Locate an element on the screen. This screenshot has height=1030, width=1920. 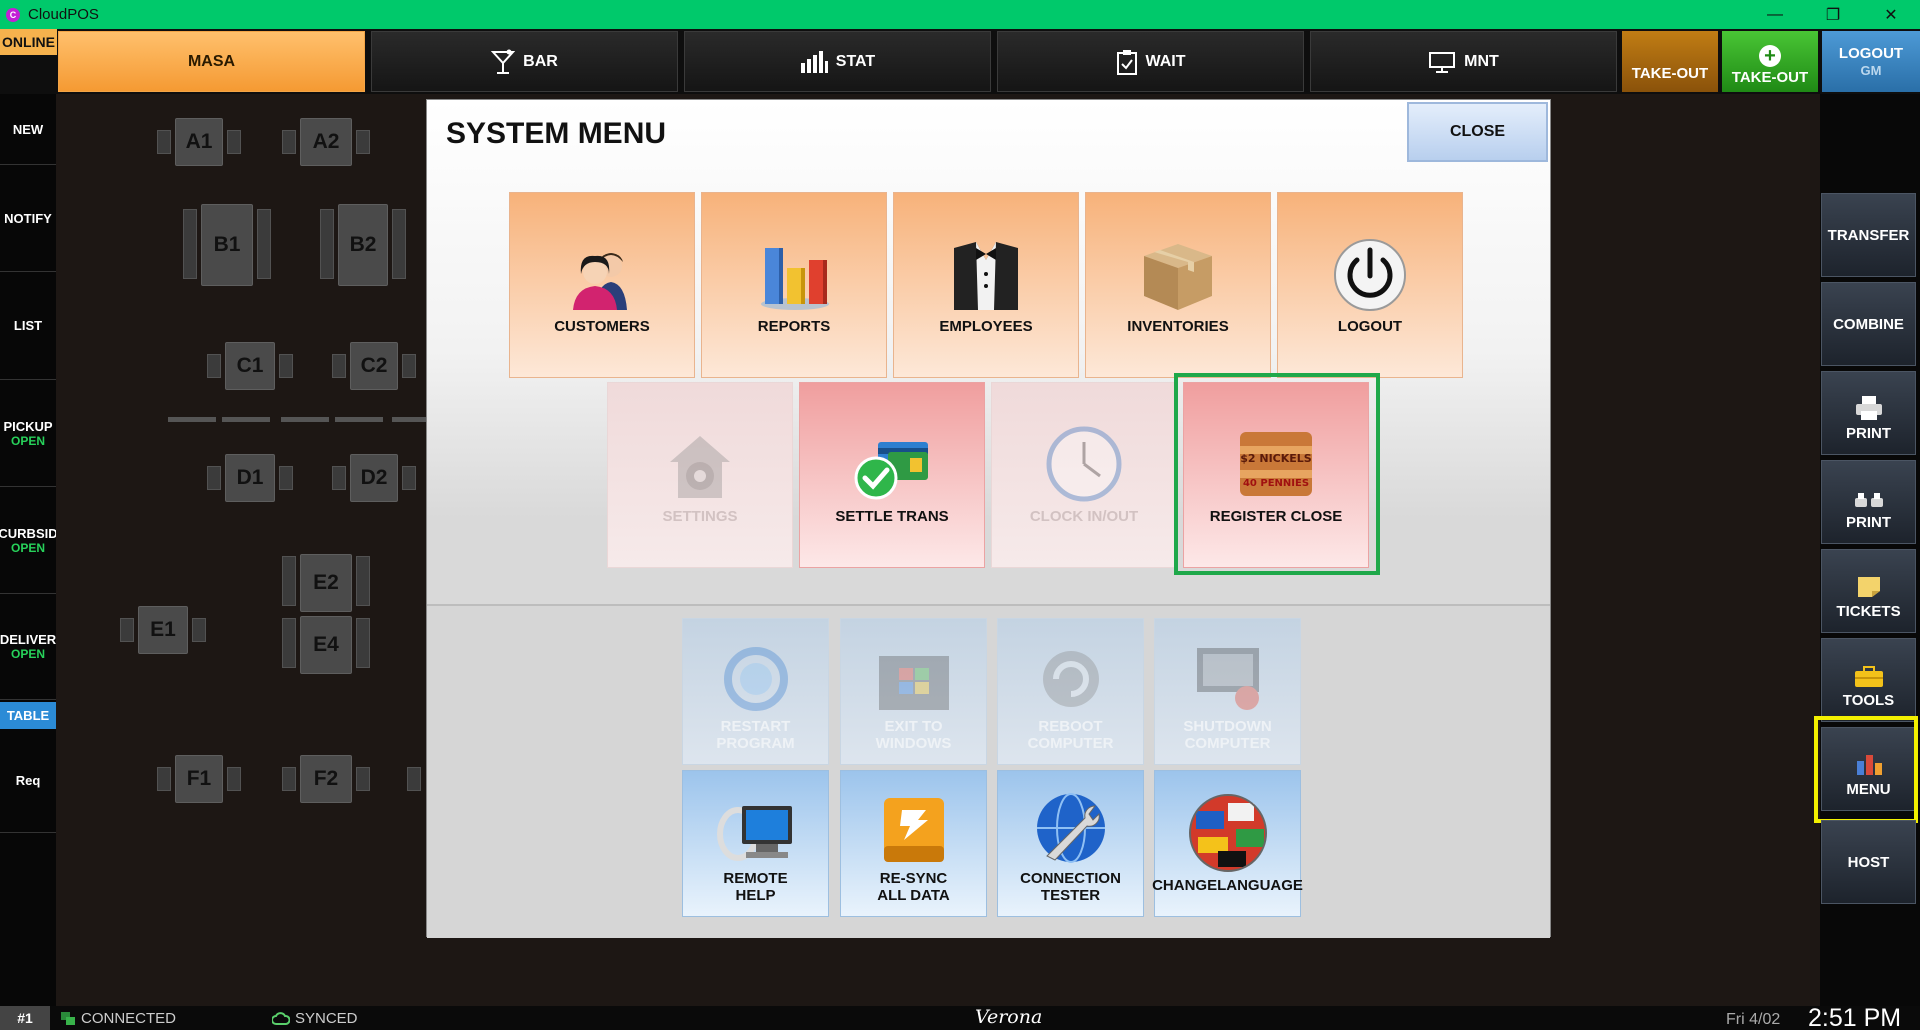
print-button: PRINT is located at coordinates (1868, 413).